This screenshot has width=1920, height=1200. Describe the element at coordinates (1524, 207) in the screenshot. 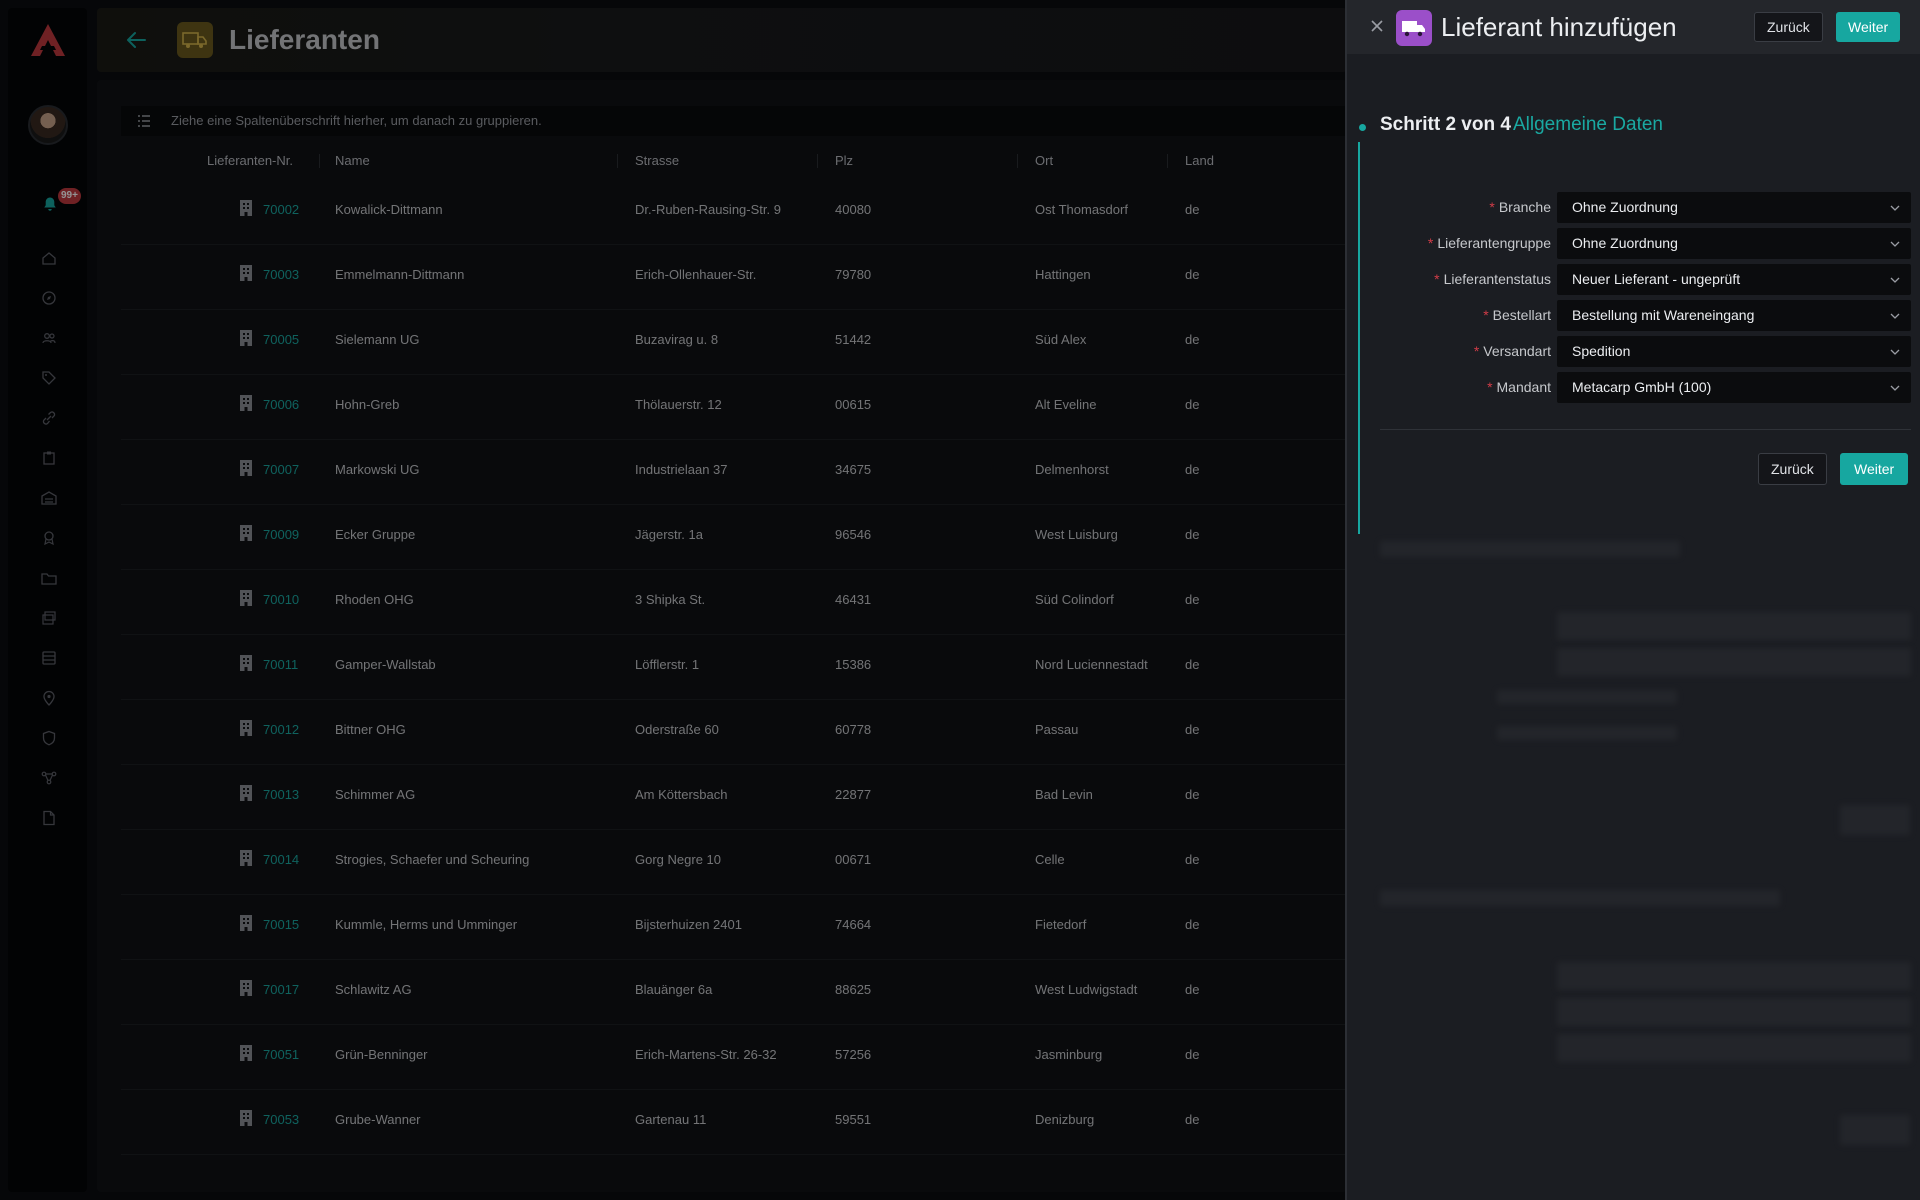

I see `field-label-text: Branche` at that location.